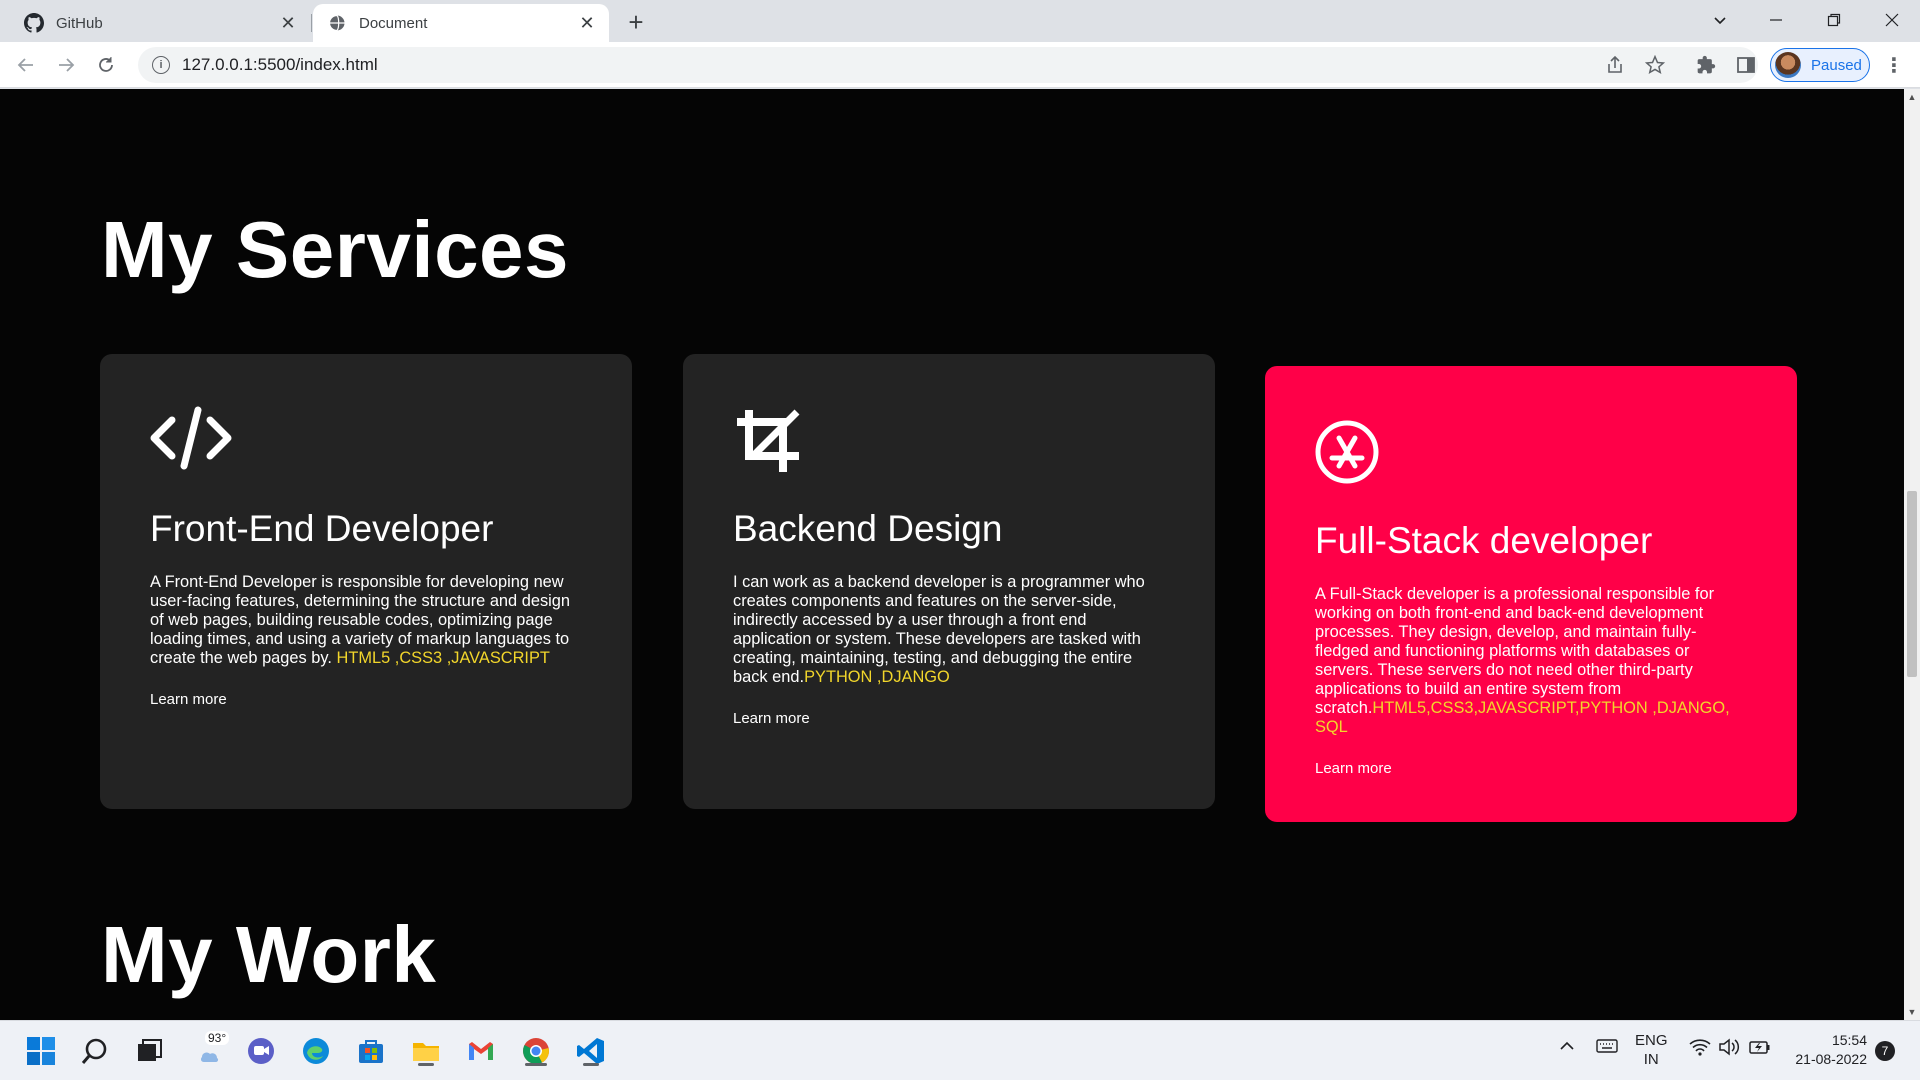 This screenshot has width=1920, height=1080. What do you see at coordinates (1651, 1050) in the screenshot?
I see `language-indicator: ENG IN` at bounding box center [1651, 1050].